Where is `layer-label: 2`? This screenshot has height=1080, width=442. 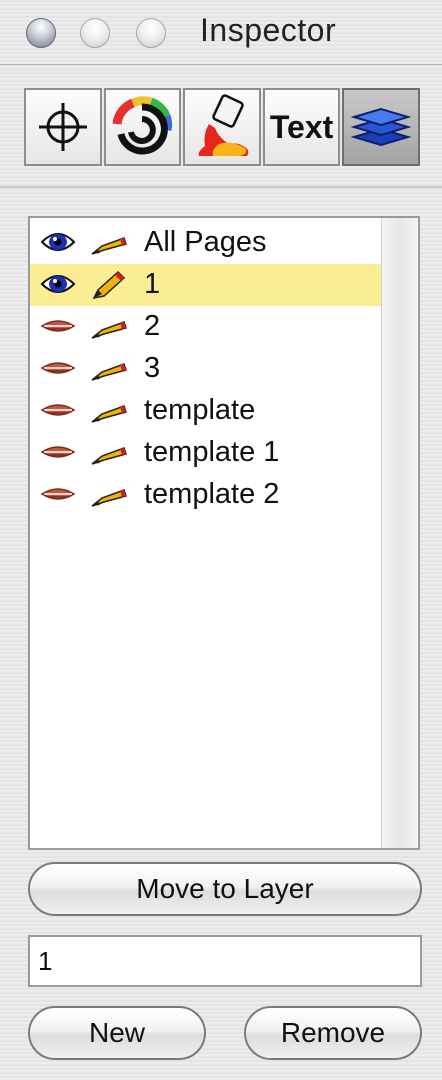
layer-label: 2 is located at coordinates (152, 326).